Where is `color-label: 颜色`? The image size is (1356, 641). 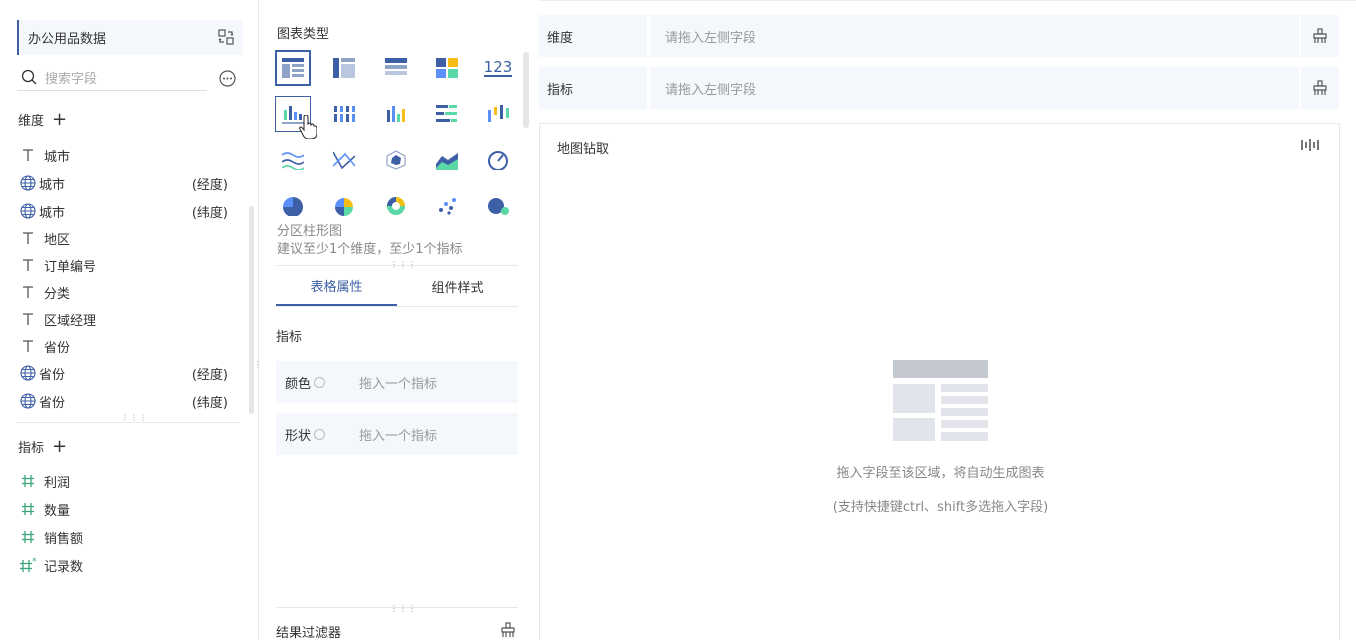 color-label: 颜色 is located at coordinates (298, 384).